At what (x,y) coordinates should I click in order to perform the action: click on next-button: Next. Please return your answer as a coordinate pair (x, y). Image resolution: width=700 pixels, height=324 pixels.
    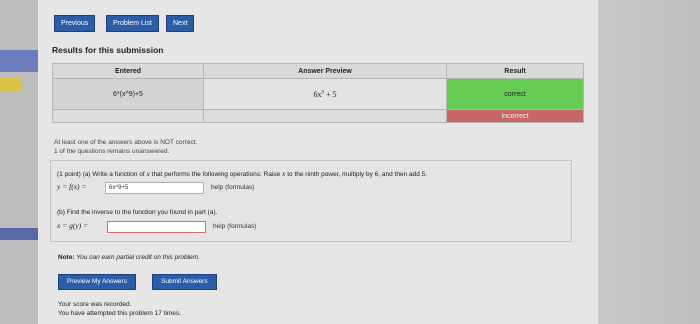
    Looking at the image, I should click on (180, 23).